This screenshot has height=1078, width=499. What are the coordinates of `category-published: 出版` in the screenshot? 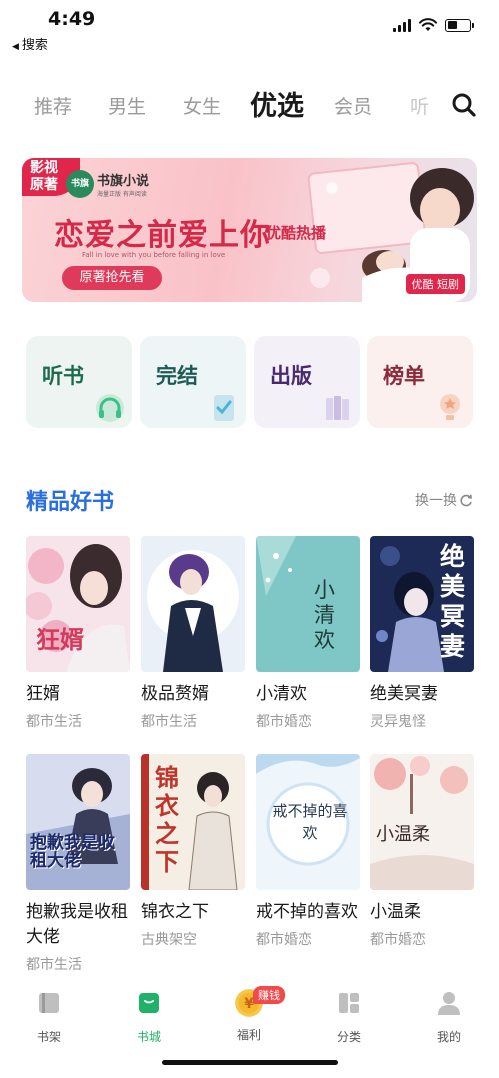 It's located at (307, 382).